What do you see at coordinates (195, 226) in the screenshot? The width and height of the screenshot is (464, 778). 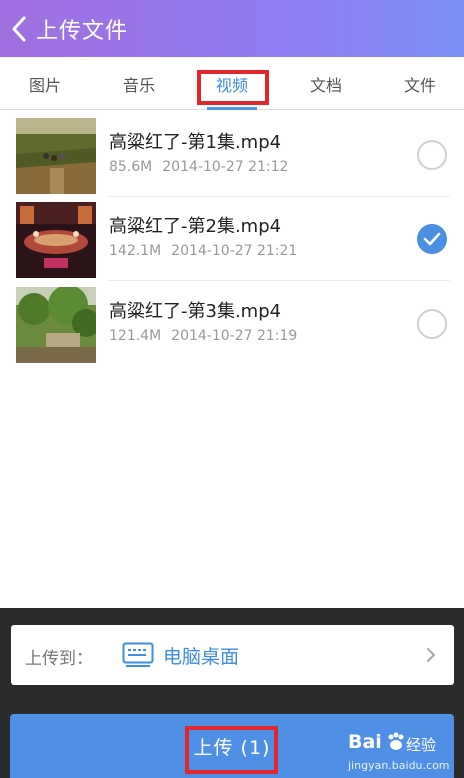 I see `file-name: 高粱红了-第2集.mp4` at bounding box center [195, 226].